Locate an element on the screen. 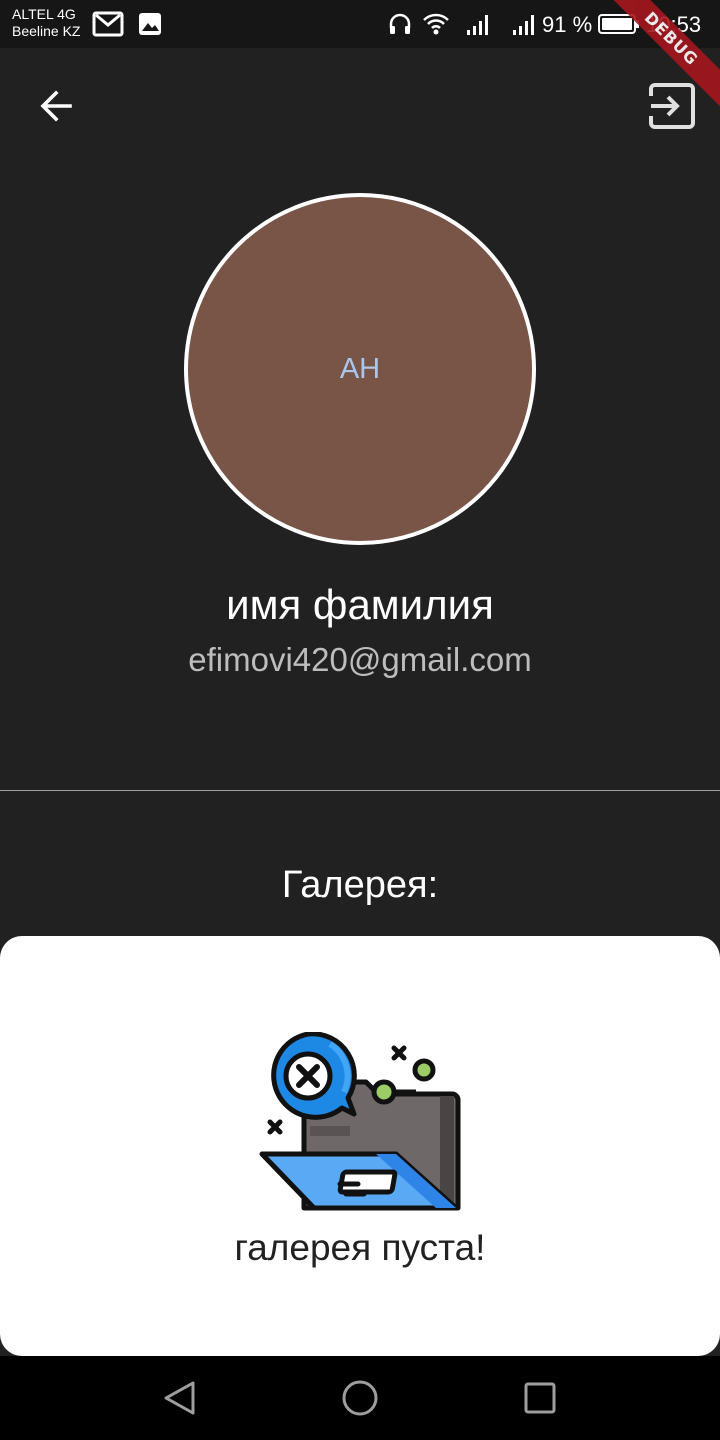  back-button is located at coordinates (56, 106).